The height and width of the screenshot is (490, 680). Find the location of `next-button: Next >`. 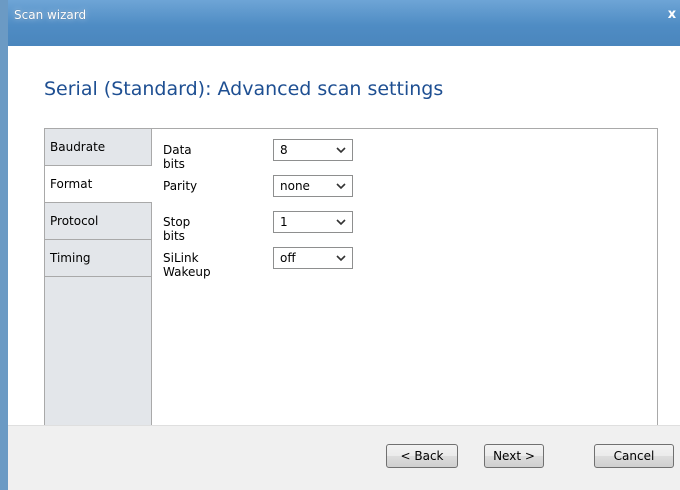

next-button: Next > is located at coordinates (514, 456).